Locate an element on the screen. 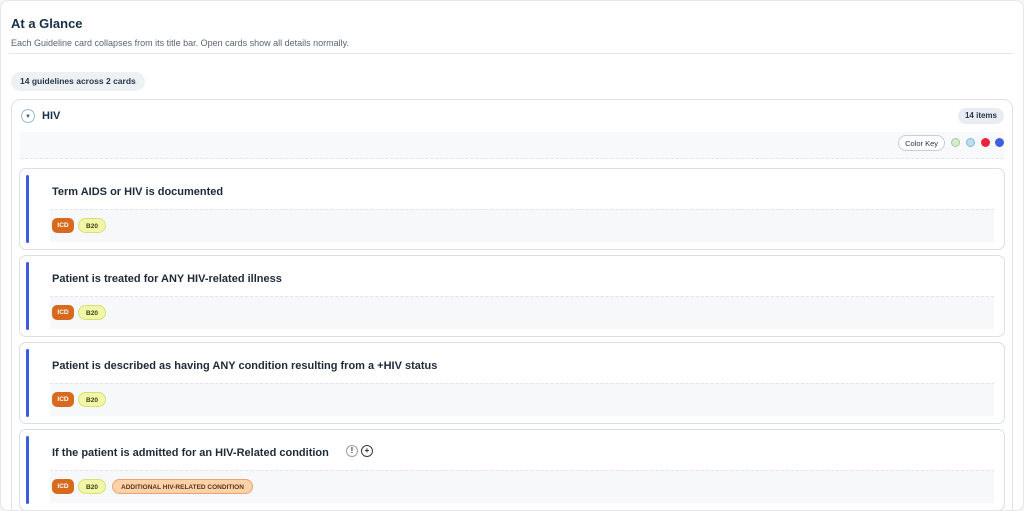 Image resolution: width=1024 pixels, height=511 pixels. legend-dot-blue is located at coordinates (970, 142).